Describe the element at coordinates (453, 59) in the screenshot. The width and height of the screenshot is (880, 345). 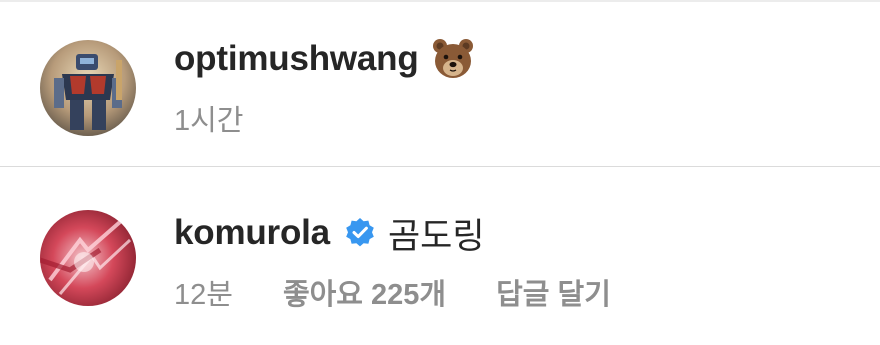
I see `bear-face-icon` at that location.